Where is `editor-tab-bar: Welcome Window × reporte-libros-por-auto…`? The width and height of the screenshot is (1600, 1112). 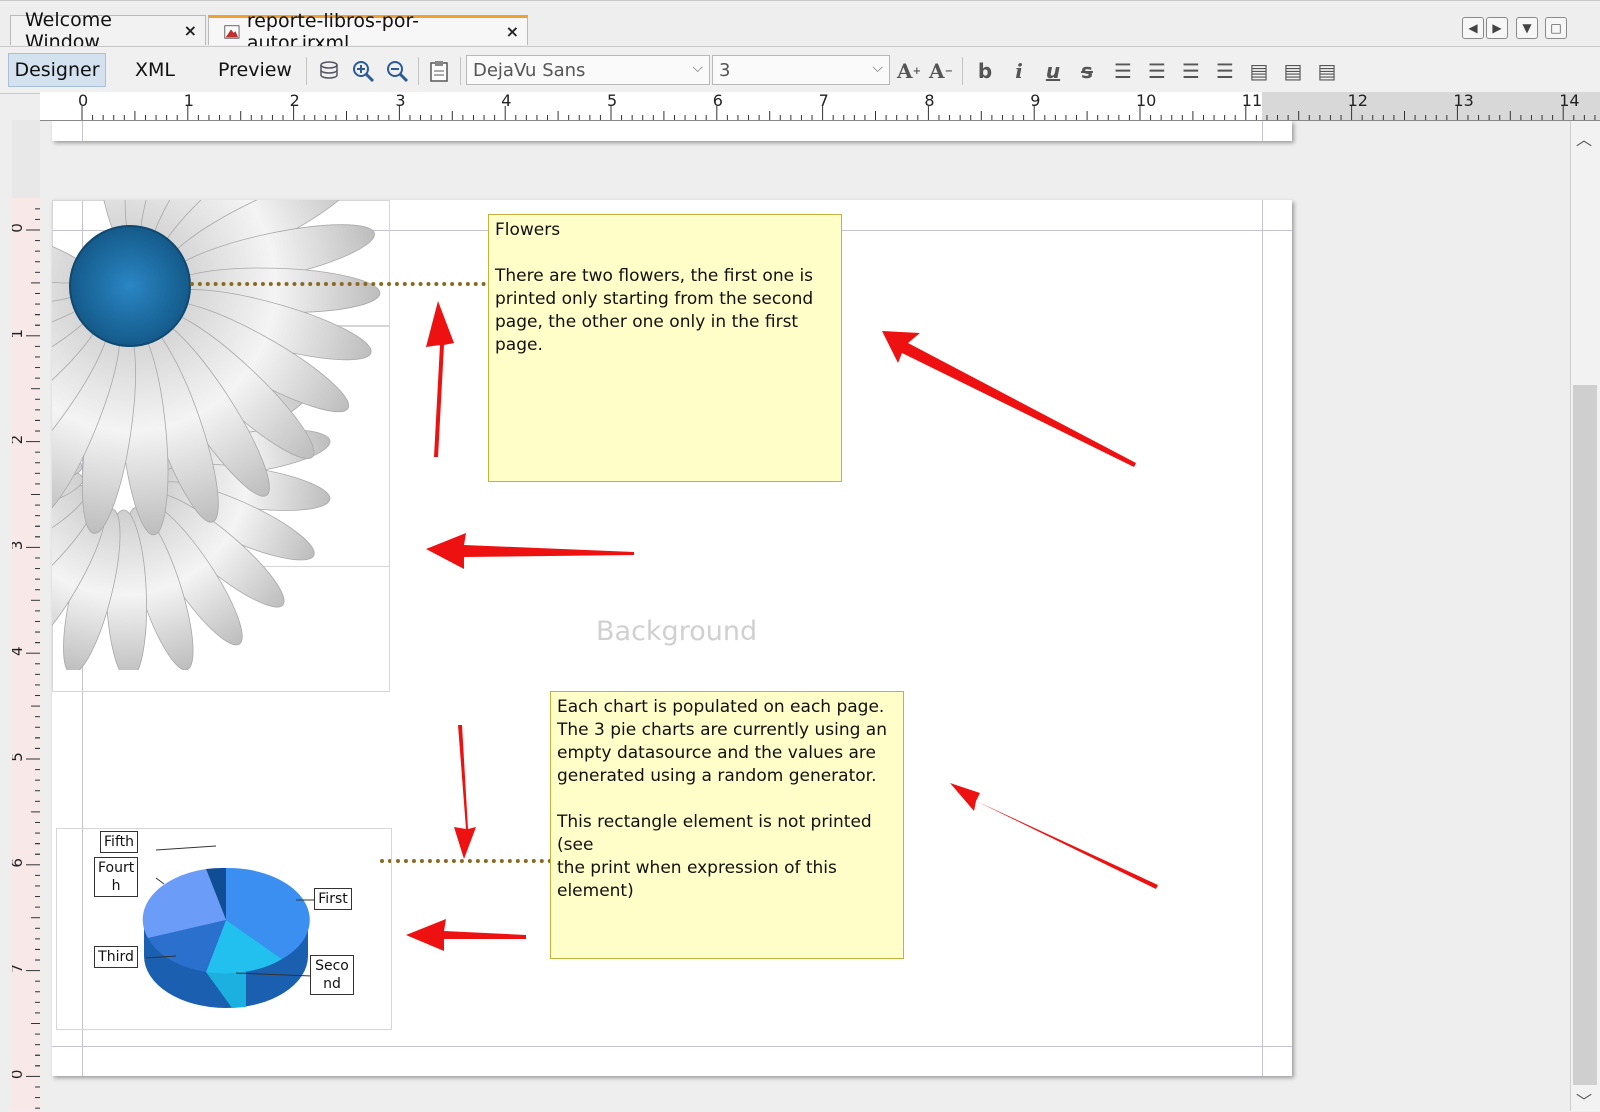 editor-tab-bar: Welcome Window × reporte-libros-por-auto… is located at coordinates (800, 27).